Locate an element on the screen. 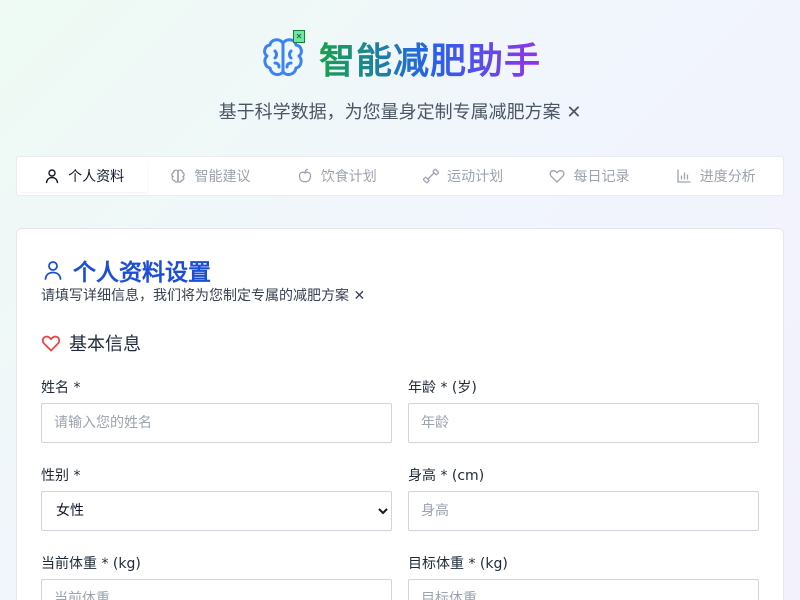 The width and height of the screenshot is (800, 600). section-basic-info: 基本信息 is located at coordinates (91, 343).